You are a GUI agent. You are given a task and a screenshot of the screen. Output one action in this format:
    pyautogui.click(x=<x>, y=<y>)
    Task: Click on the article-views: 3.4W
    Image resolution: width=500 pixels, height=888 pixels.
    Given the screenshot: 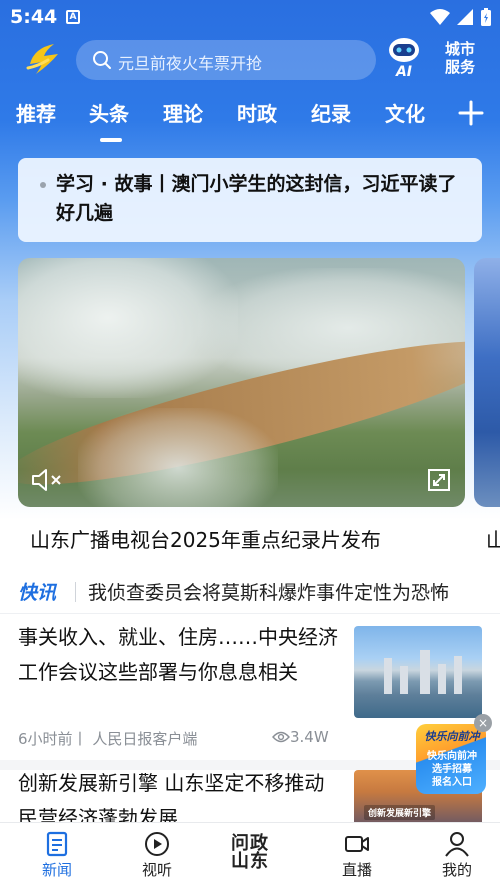 What is the action you would take?
    pyautogui.click(x=300, y=737)
    